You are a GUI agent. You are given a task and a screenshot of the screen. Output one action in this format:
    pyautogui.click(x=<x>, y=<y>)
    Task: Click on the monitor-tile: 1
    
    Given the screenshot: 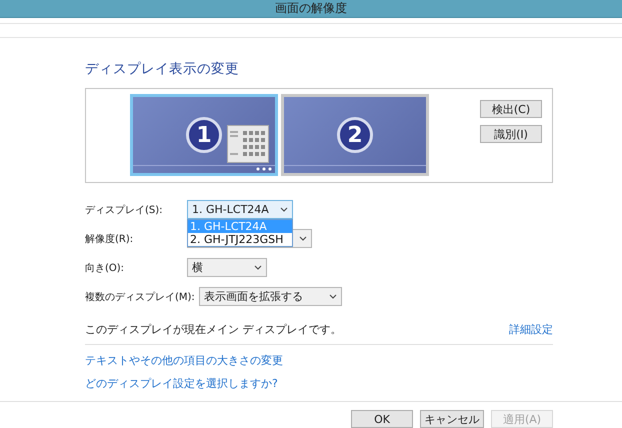 What is the action you would take?
    pyautogui.click(x=204, y=135)
    